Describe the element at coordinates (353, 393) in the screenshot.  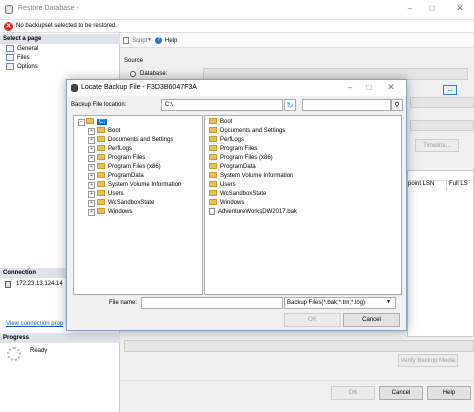
I see `ok-button: OK` at that location.